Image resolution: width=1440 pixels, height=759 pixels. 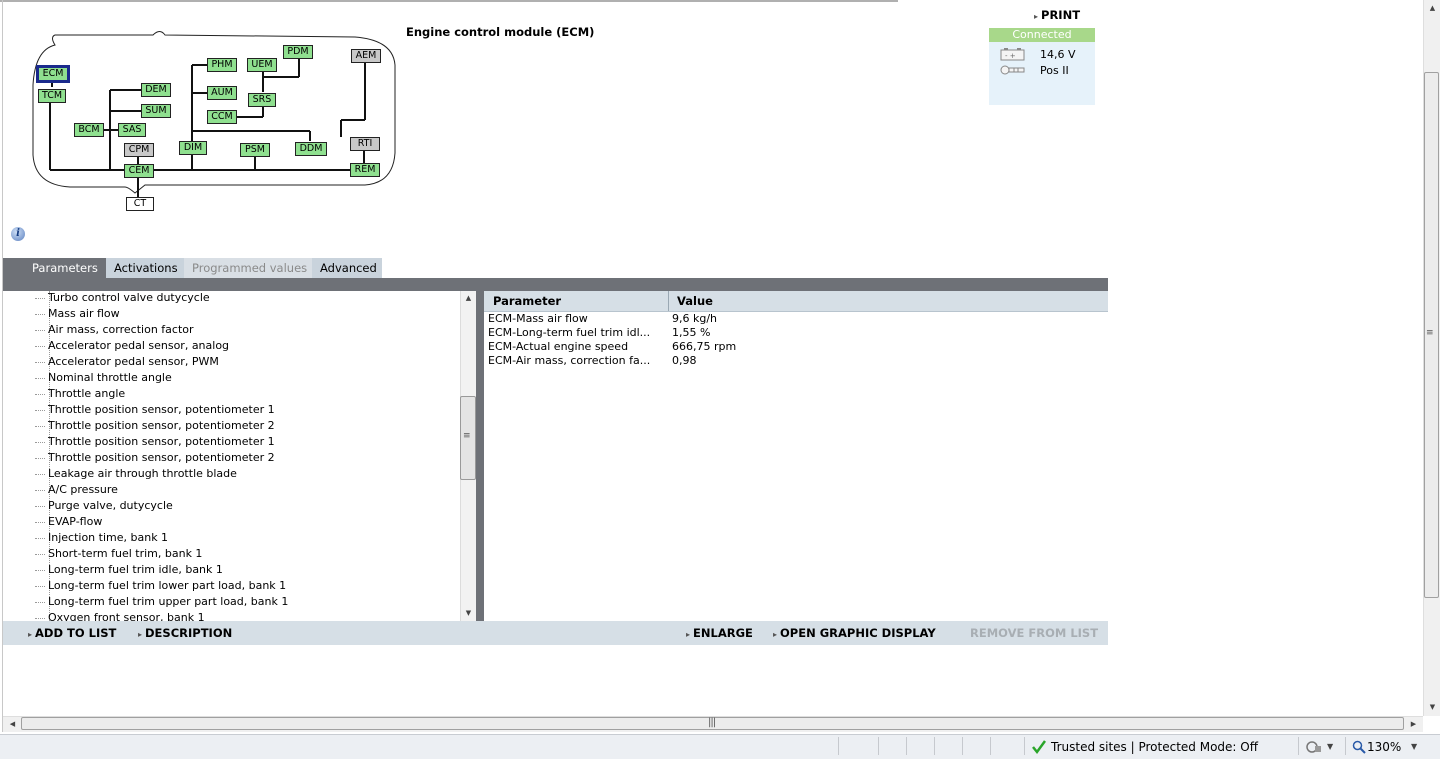 What do you see at coordinates (136, 474) in the screenshot?
I see `tree-item: Leakage air through throttle blade` at bounding box center [136, 474].